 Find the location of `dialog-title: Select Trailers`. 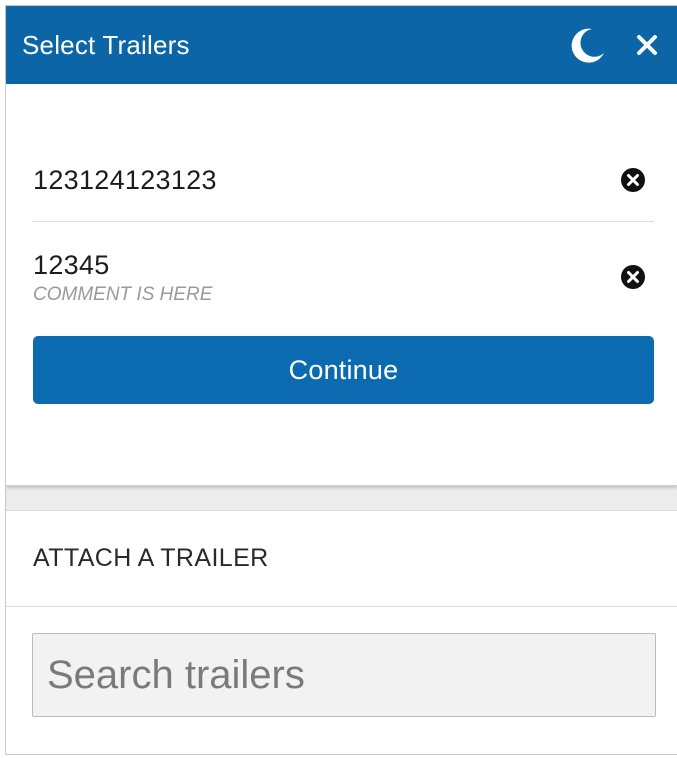

dialog-title: Select Trailers is located at coordinates (106, 44).